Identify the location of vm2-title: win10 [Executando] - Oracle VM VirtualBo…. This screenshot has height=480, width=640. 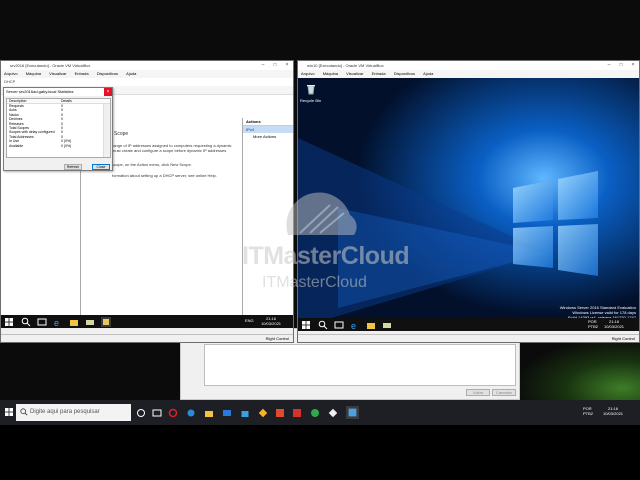
(468, 65).